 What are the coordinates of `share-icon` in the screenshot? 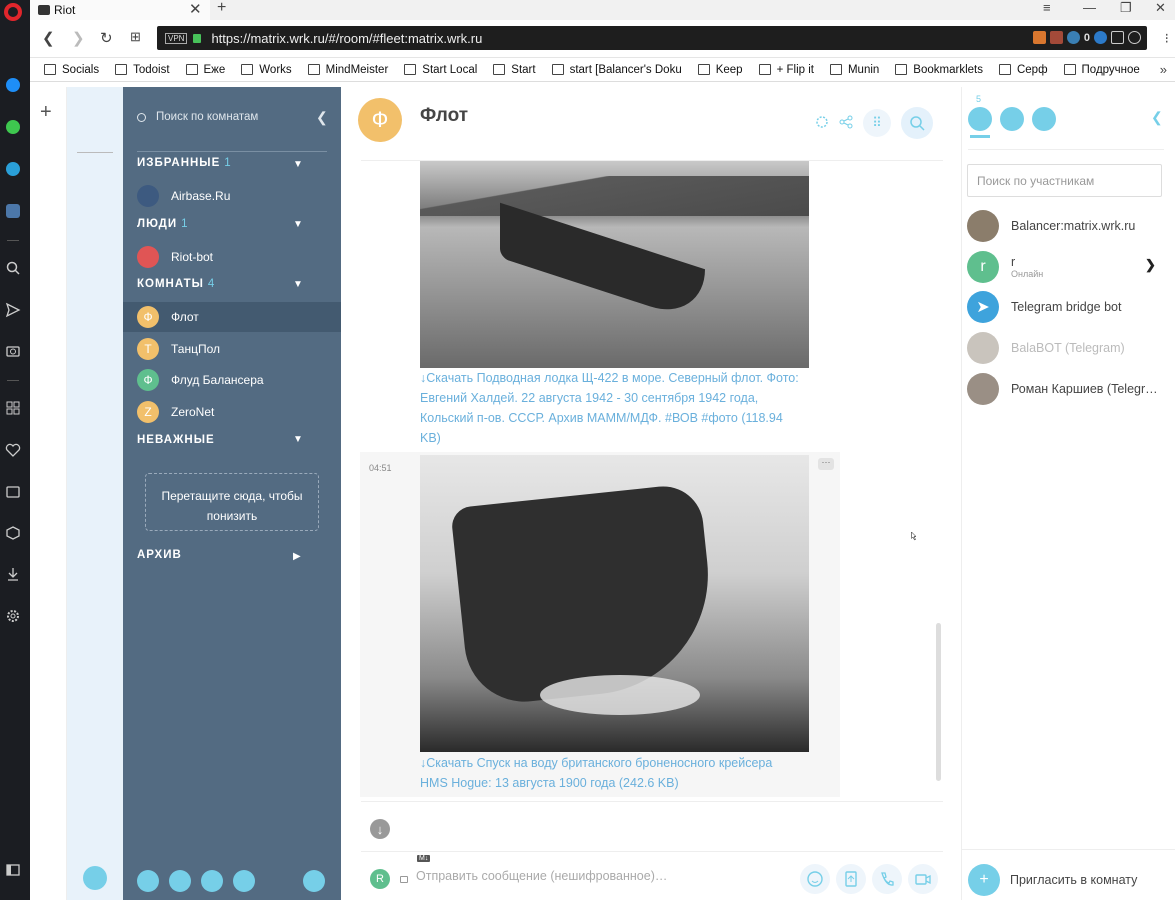 It's located at (846, 123).